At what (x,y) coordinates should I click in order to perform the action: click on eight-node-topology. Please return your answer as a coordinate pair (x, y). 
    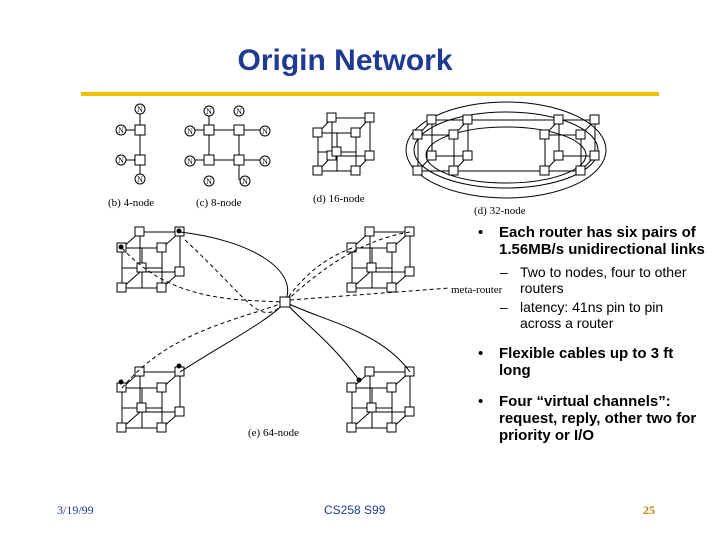
    Looking at the image, I should click on (227, 146).